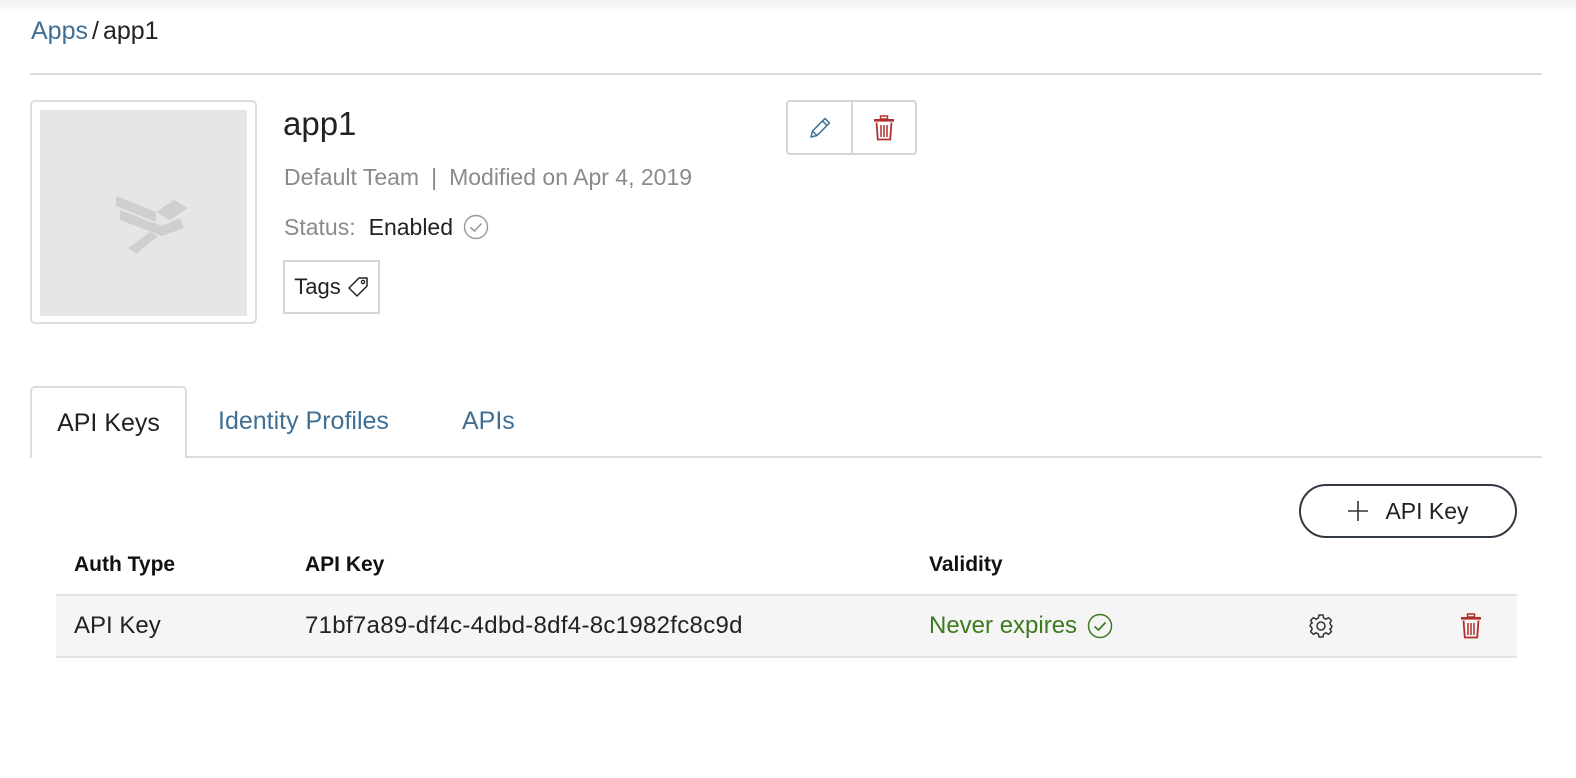 This screenshot has height=778, width=1576. I want to click on edit-app-button, so click(819, 127).